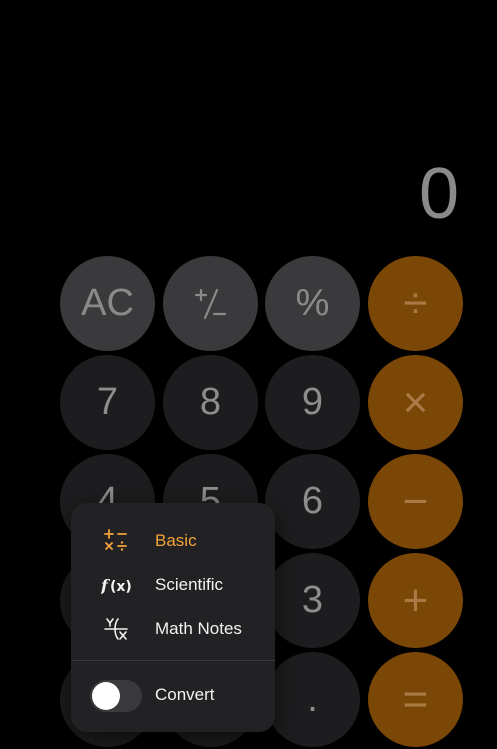 This screenshot has width=497, height=749. What do you see at coordinates (185, 694) in the screenshot?
I see `menu-label-convert: Convert` at bounding box center [185, 694].